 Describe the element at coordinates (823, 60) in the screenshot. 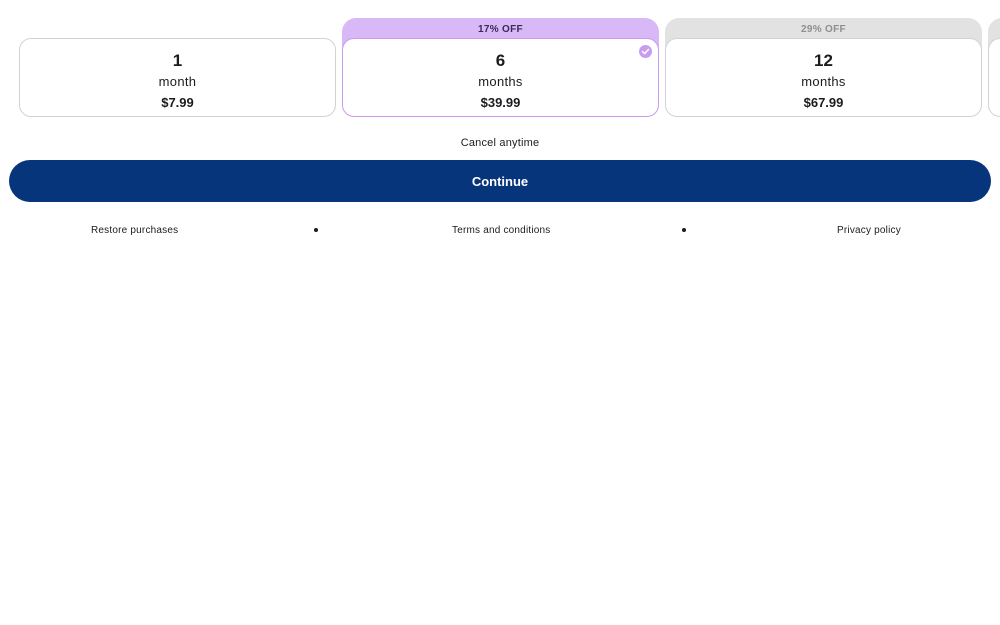

I see `plan-duration-number: 12` at that location.